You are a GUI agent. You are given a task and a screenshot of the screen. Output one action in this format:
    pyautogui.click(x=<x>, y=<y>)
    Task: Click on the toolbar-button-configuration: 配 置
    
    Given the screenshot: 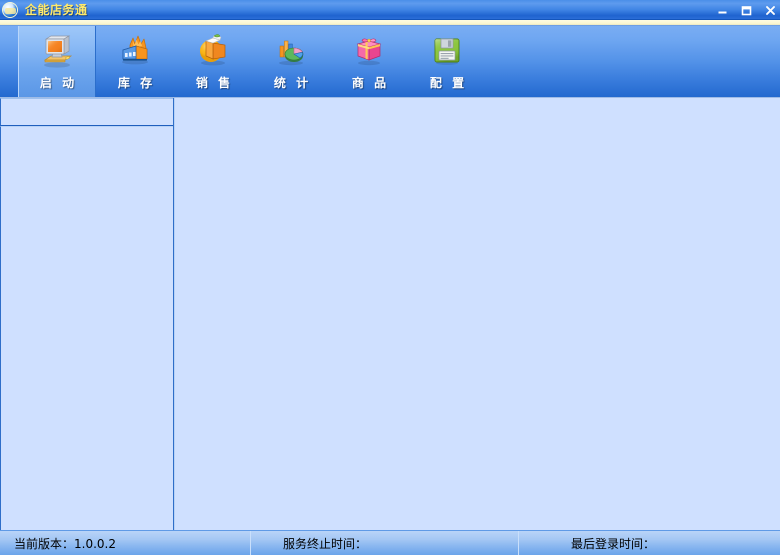 What is the action you would take?
    pyautogui.click(x=447, y=61)
    